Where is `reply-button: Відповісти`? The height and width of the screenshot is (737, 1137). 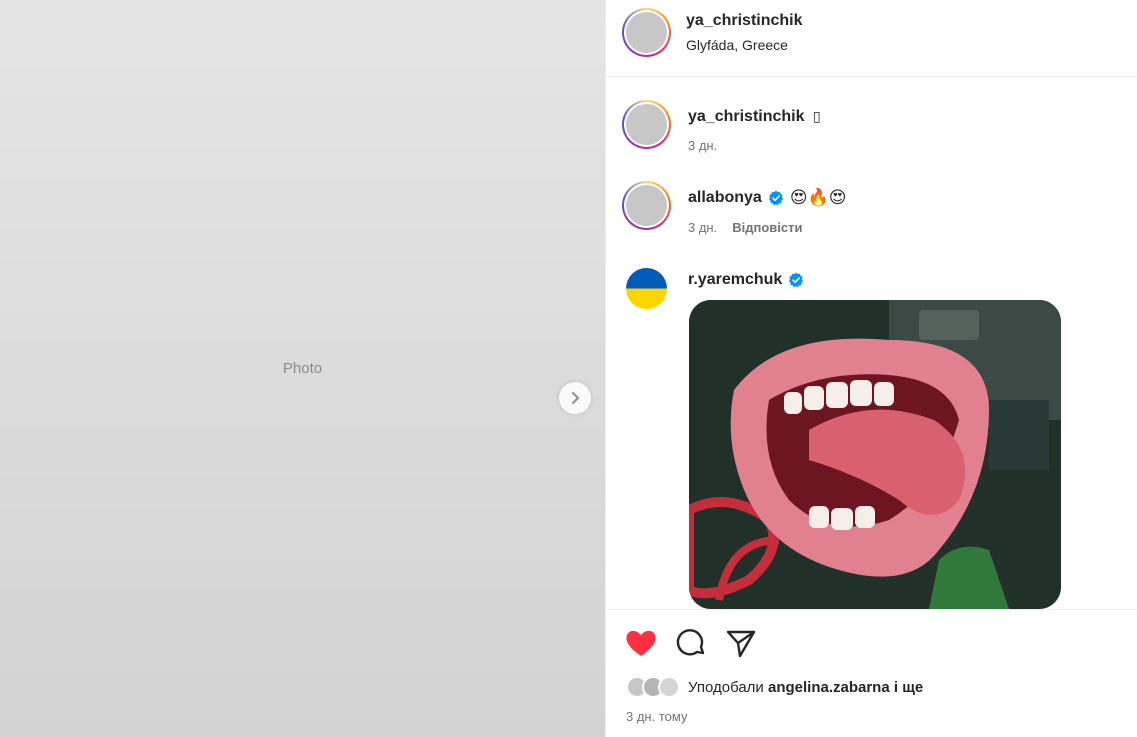 reply-button: Відповісти is located at coordinates (767, 227).